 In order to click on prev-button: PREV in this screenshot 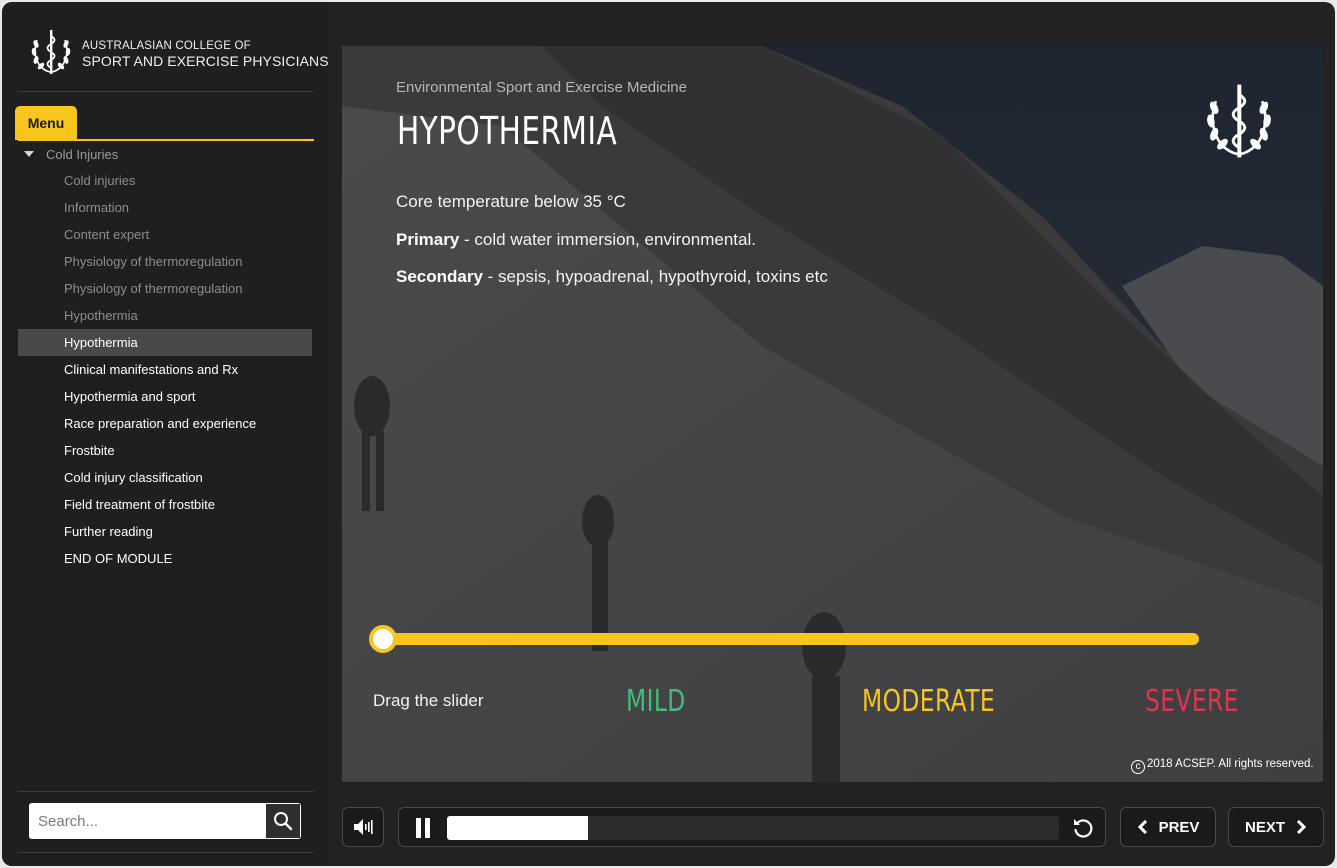, I will do `click(1168, 827)`.